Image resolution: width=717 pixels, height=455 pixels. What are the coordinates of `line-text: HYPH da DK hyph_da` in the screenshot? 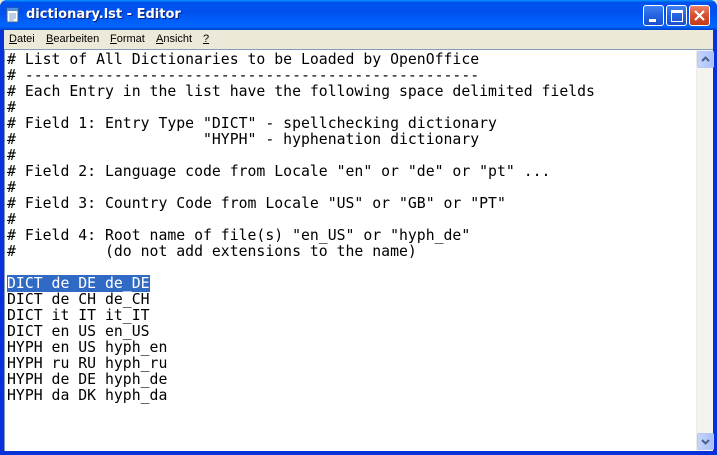 It's located at (87, 395).